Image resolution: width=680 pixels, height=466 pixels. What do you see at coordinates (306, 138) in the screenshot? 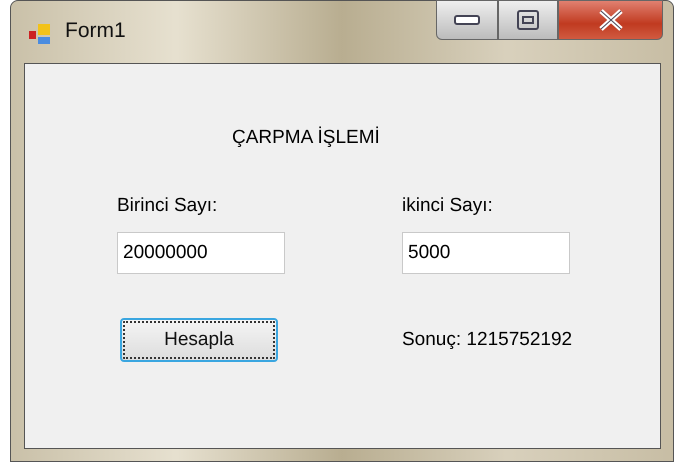
I see `form-heading: ÇARPMA İŞLEMİ` at bounding box center [306, 138].